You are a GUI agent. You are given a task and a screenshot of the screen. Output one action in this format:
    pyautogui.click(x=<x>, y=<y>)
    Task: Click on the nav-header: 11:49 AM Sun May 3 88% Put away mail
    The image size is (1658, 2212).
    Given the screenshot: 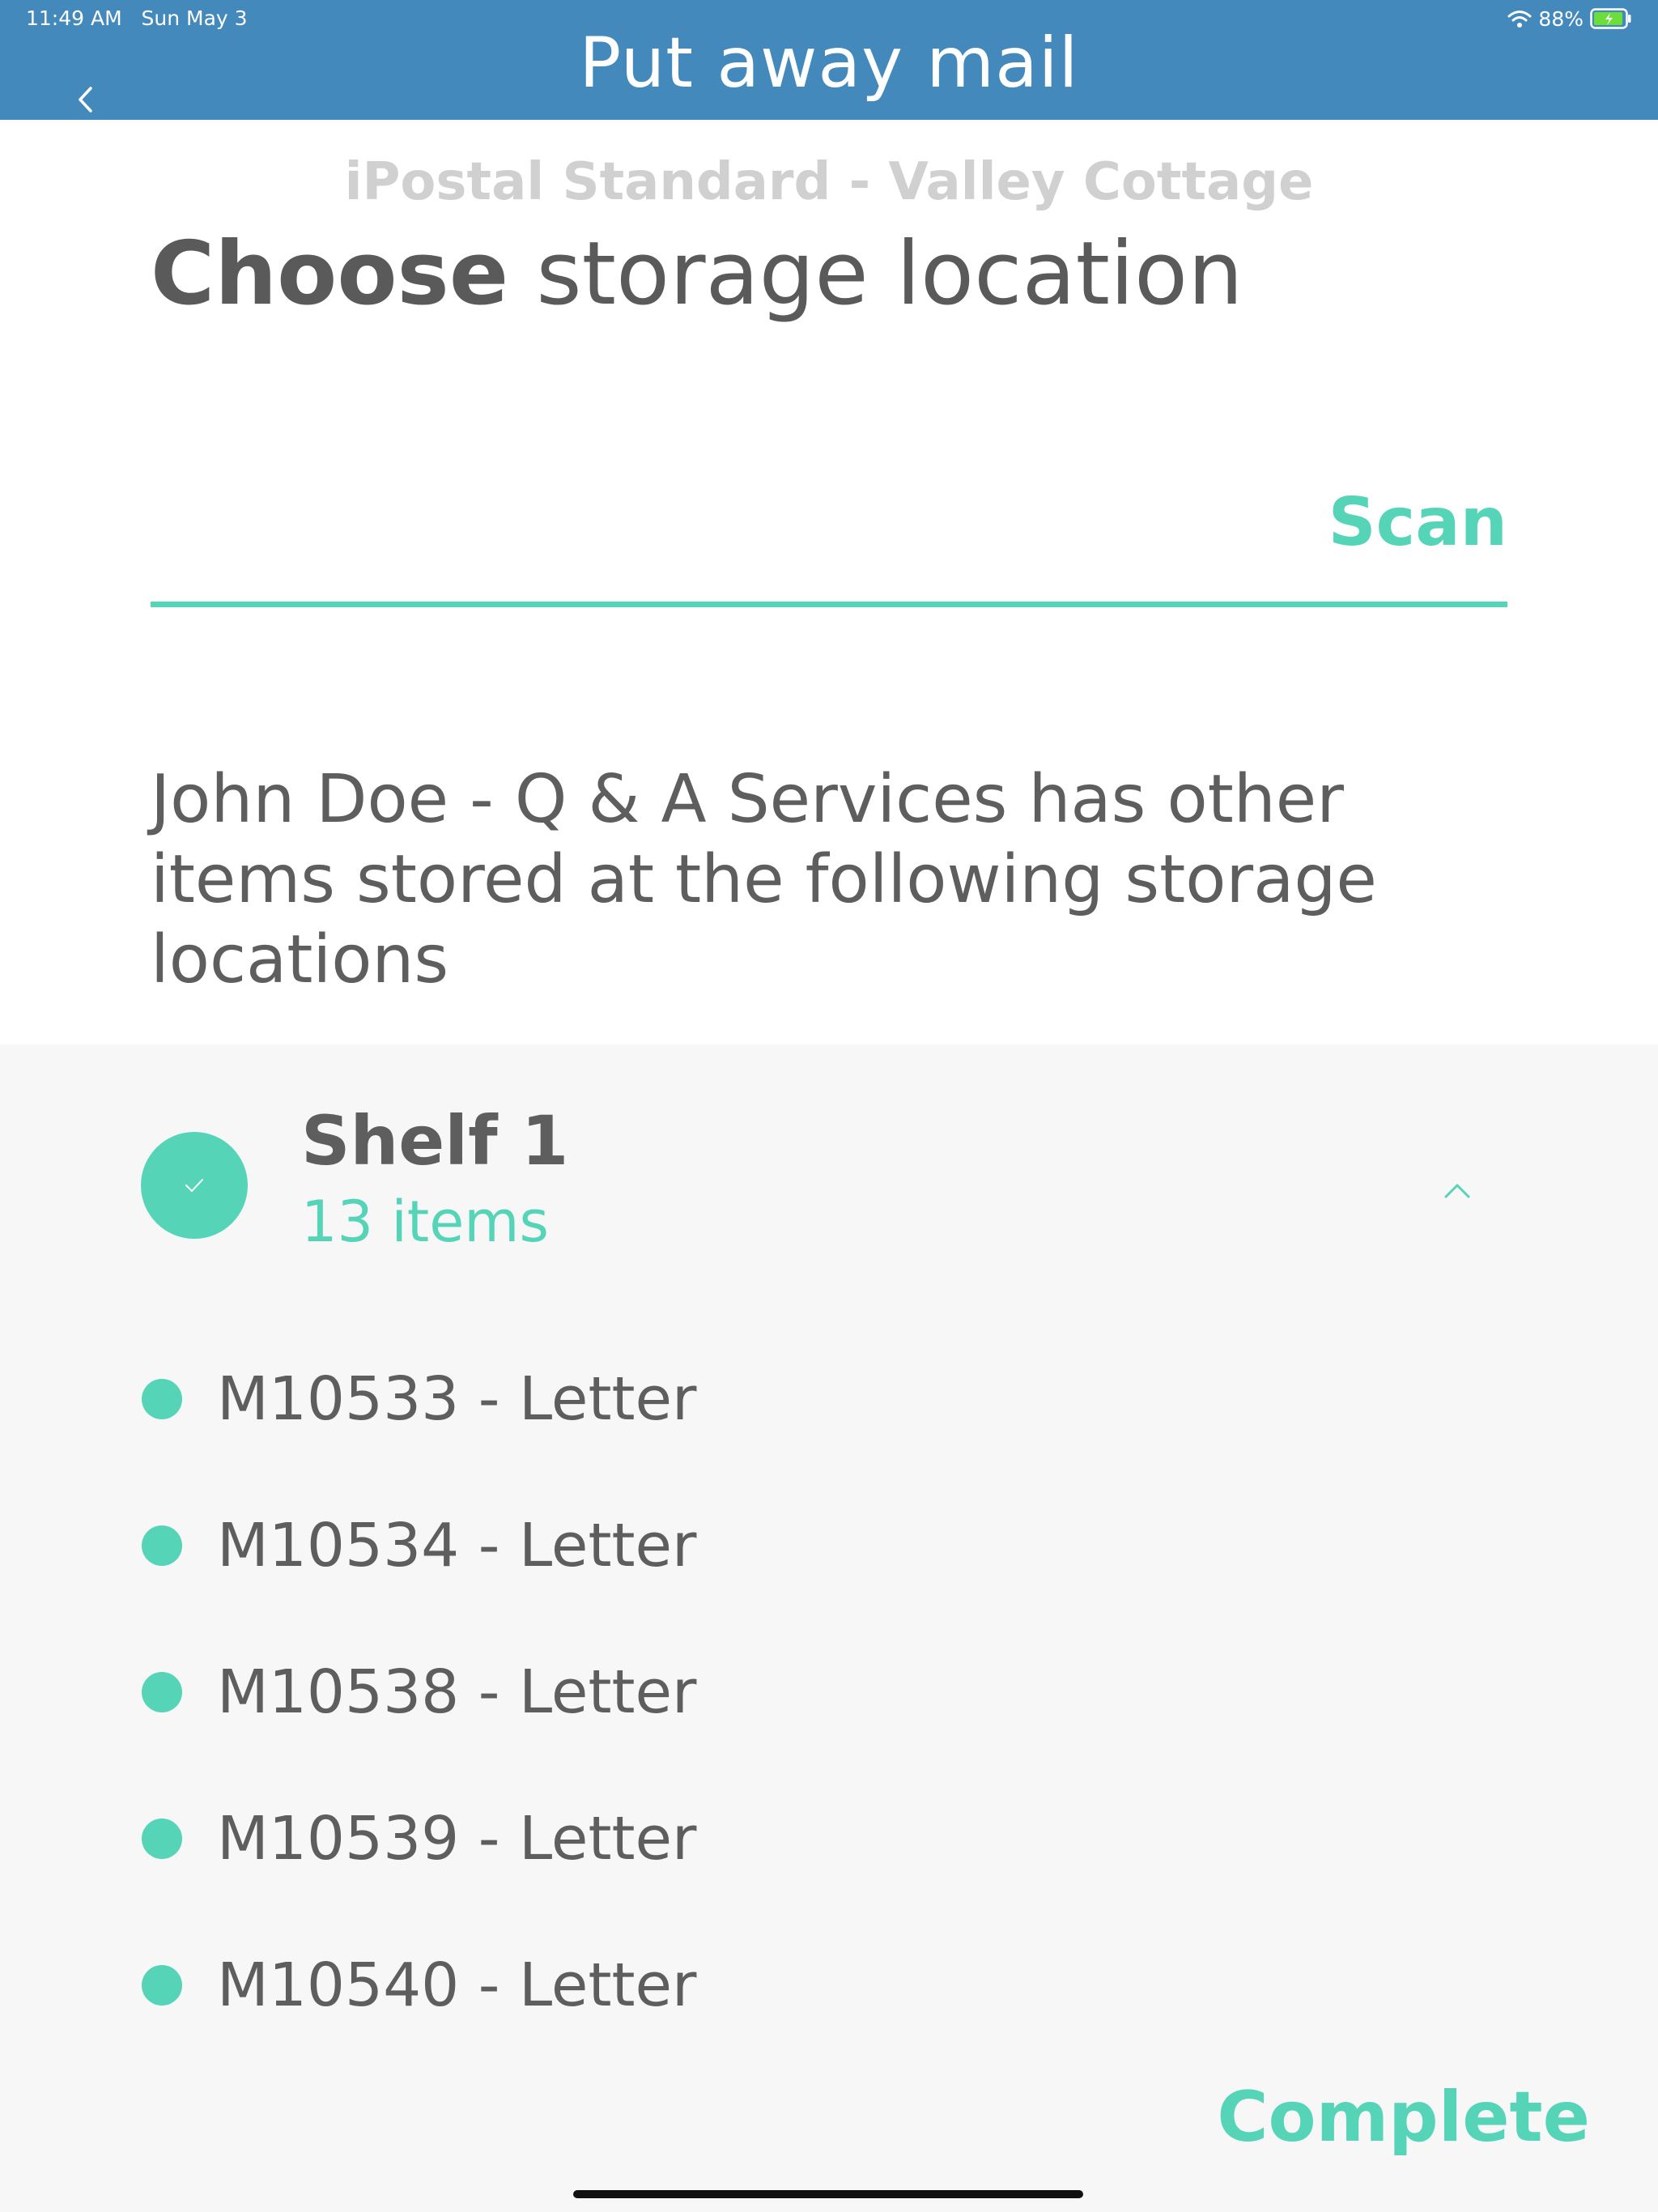 What is the action you would take?
    pyautogui.click(x=829, y=60)
    